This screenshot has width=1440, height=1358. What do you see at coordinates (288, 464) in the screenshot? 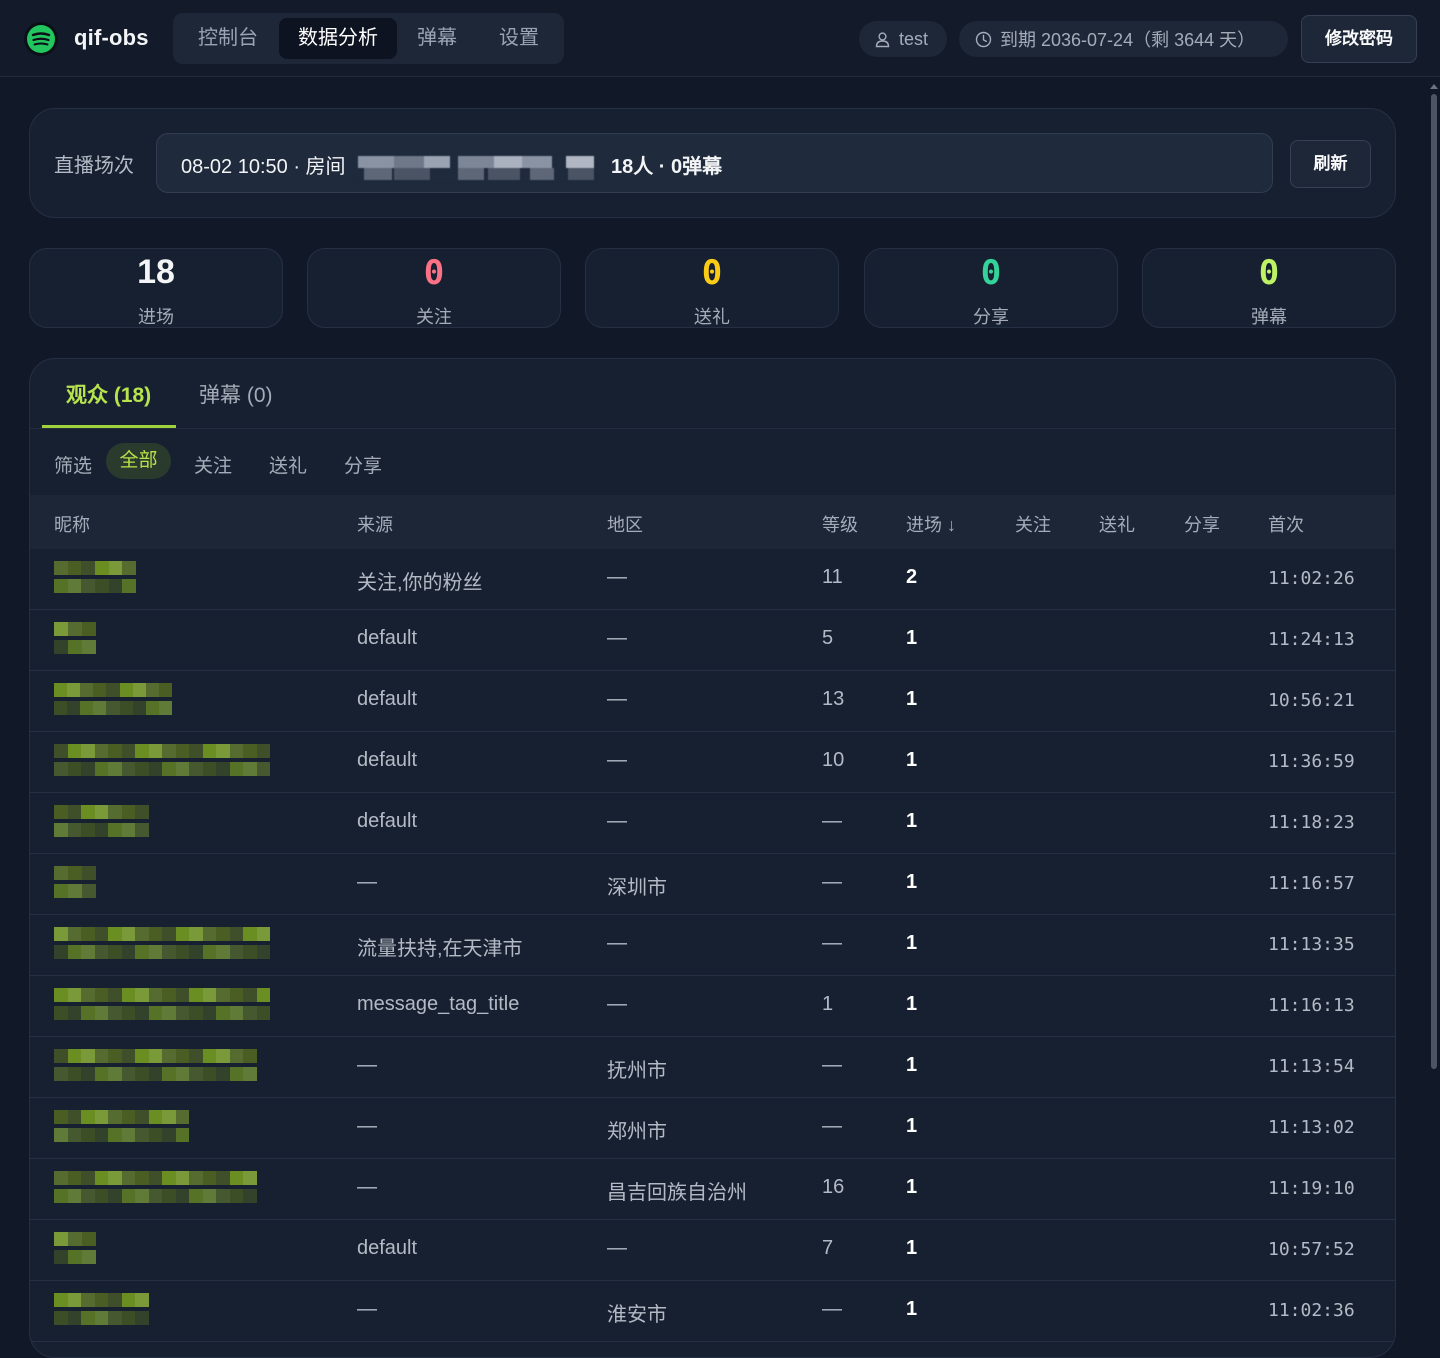
I see `filter-gift: 送礼` at bounding box center [288, 464].